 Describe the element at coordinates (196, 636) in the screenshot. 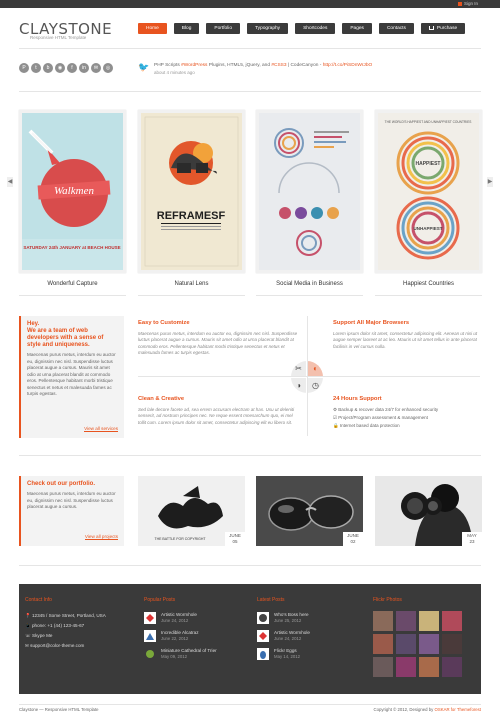

I see `post-item: Incredible Alcatraz June 22, 2012` at that location.